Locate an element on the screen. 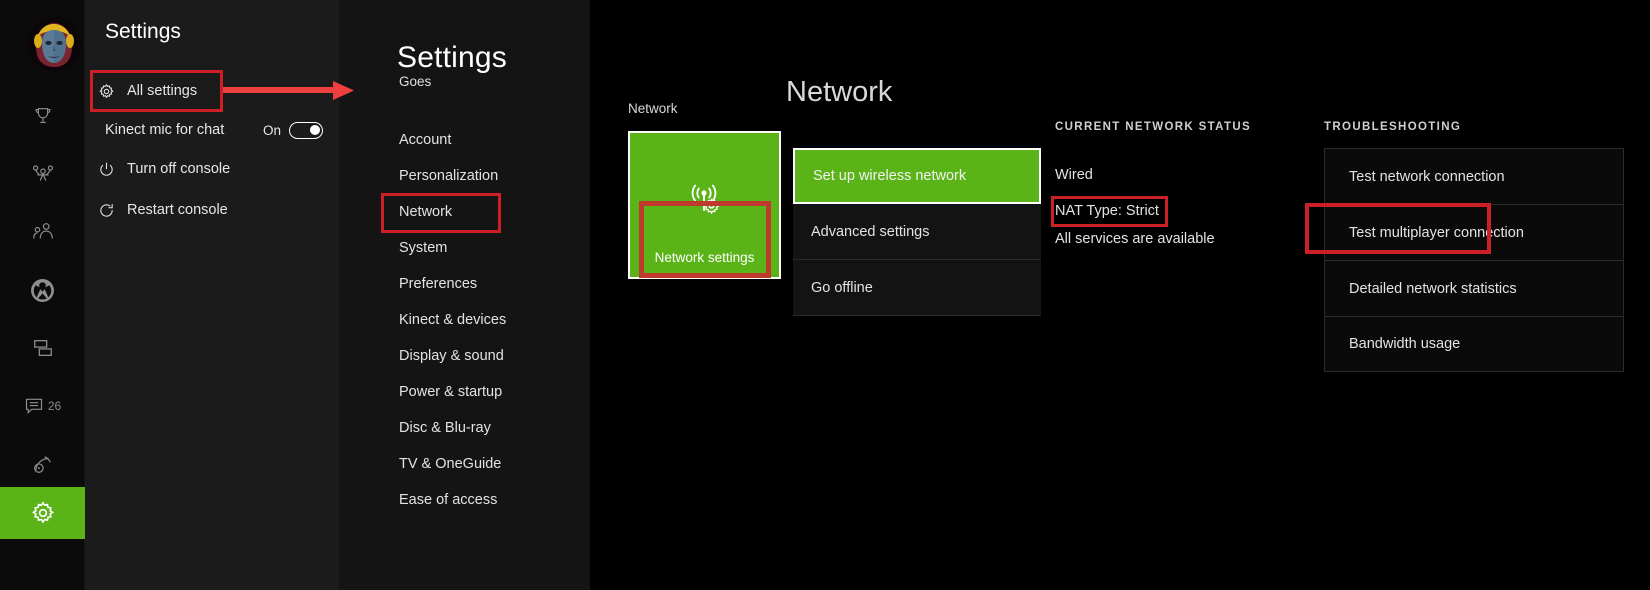 The height and width of the screenshot is (590, 1650). power-icon is located at coordinates (106, 169).